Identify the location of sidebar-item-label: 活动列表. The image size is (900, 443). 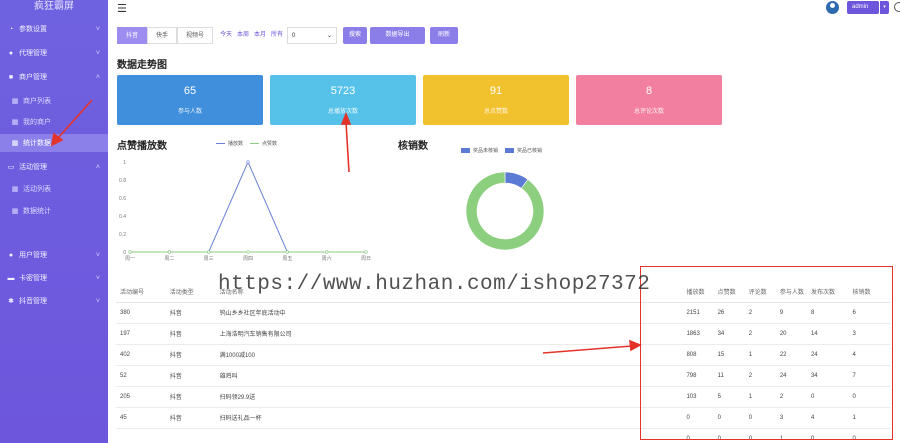
(37, 189).